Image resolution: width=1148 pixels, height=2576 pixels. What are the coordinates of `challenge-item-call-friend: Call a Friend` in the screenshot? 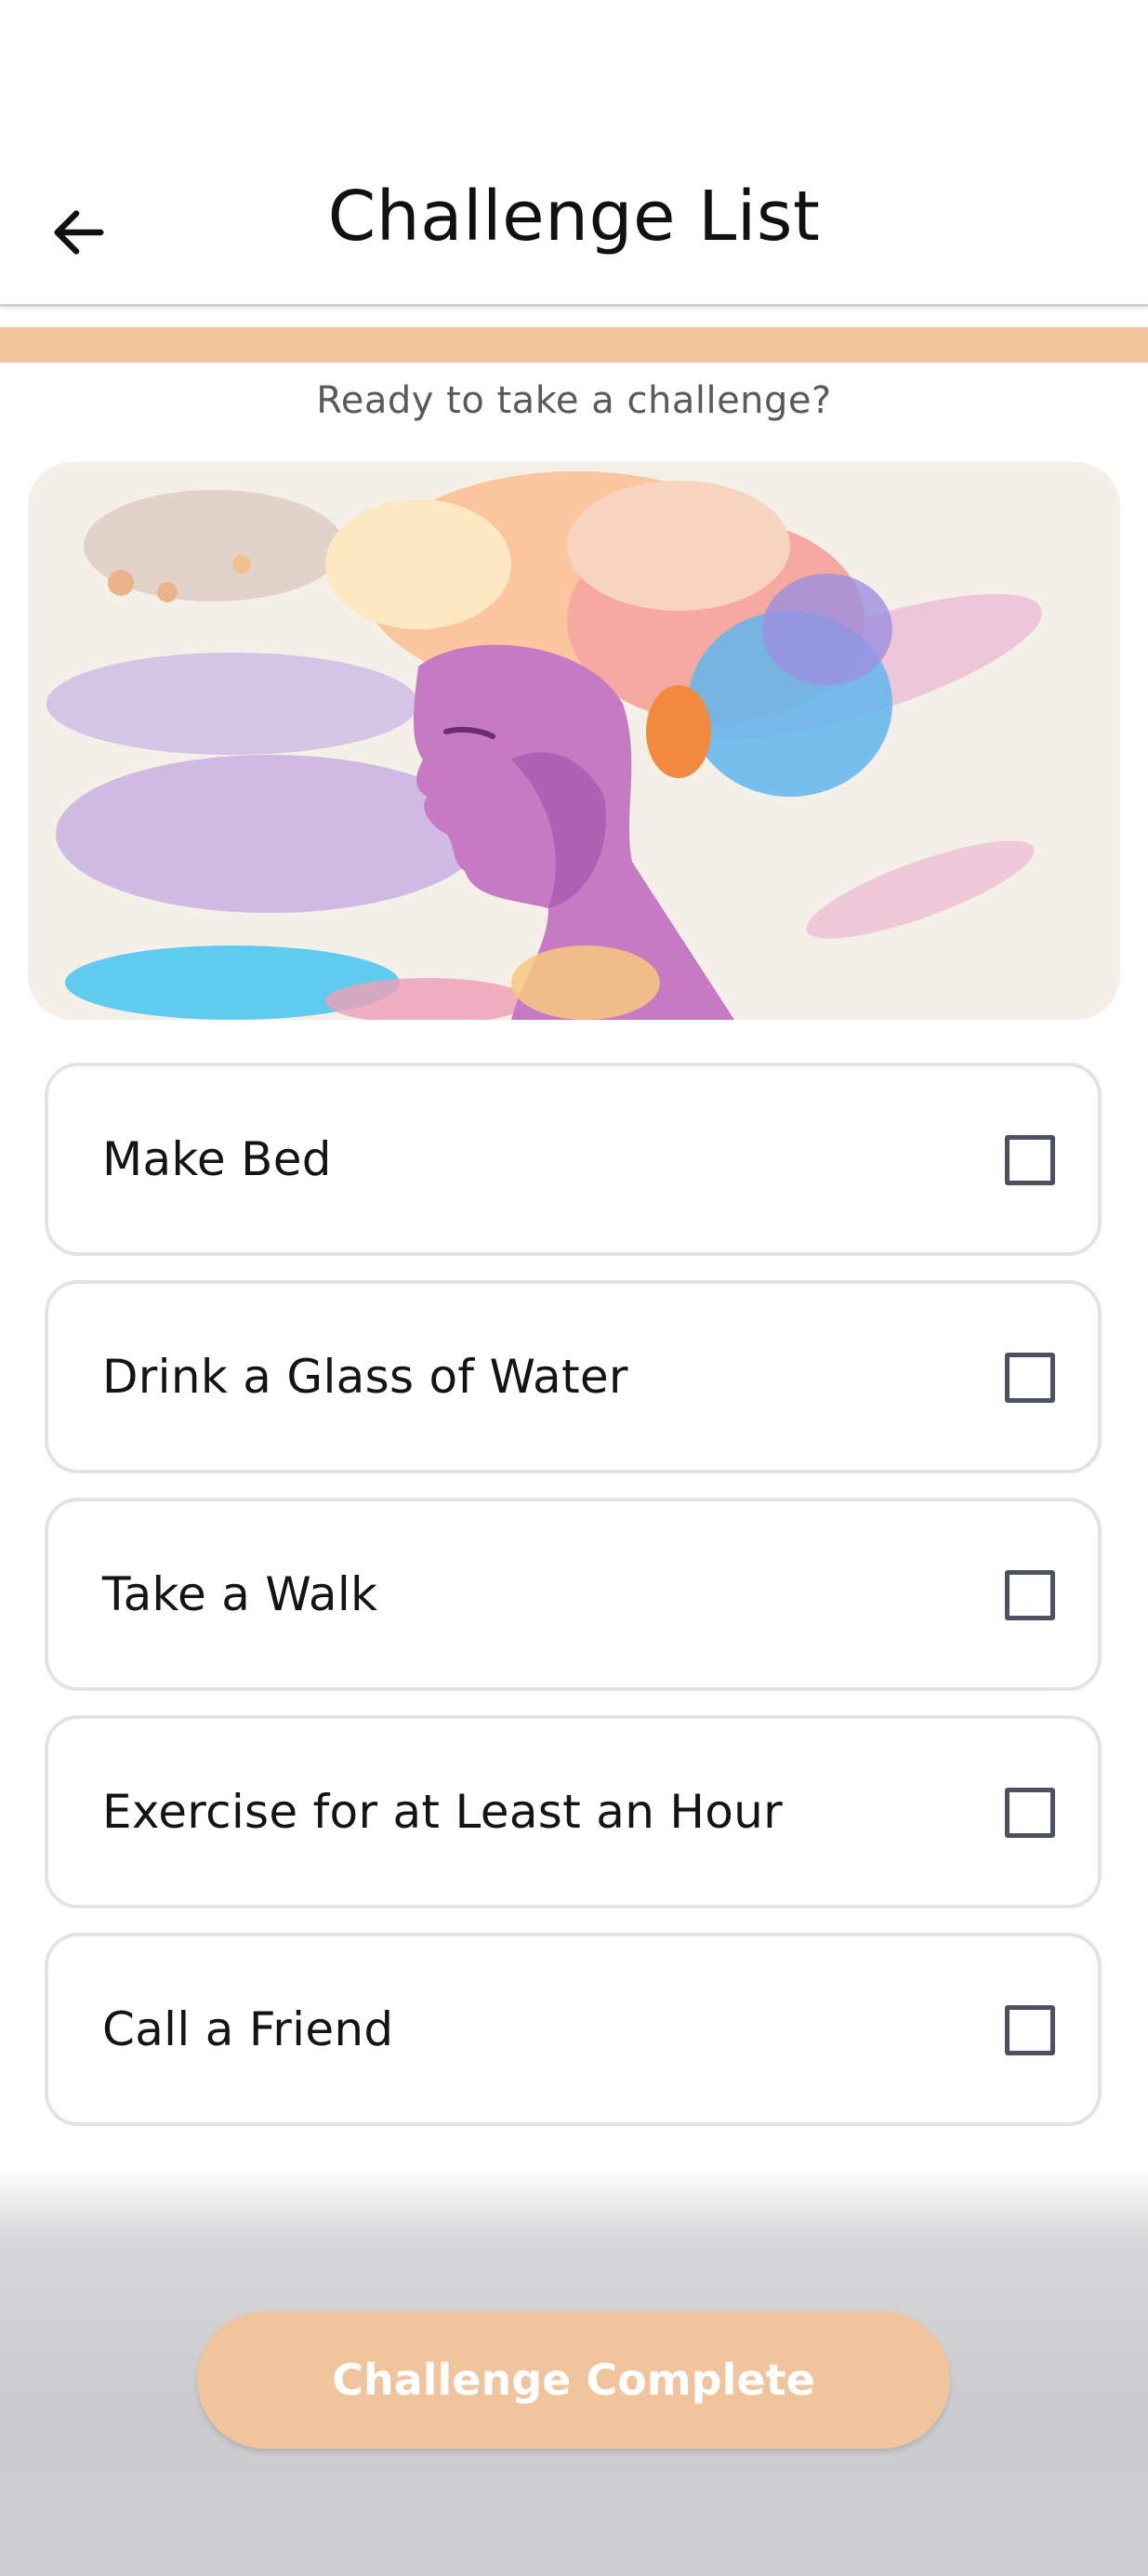 It's located at (574, 2029).